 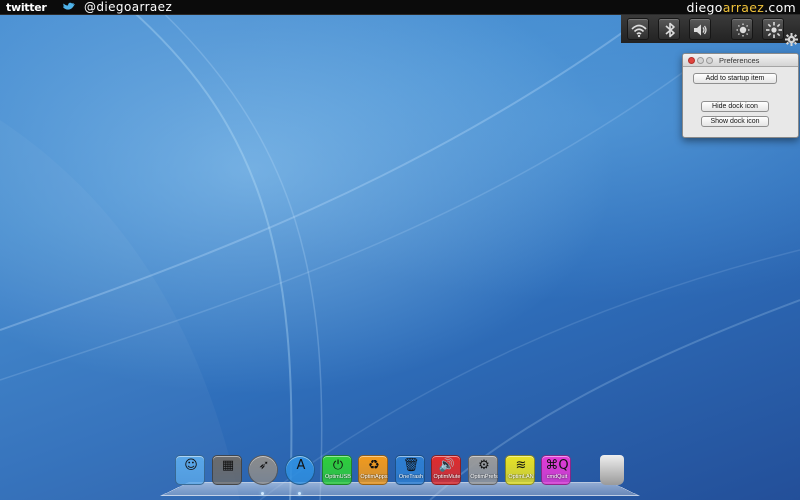 I want to click on site-part-arraez: arraez, so click(x=743, y=7).